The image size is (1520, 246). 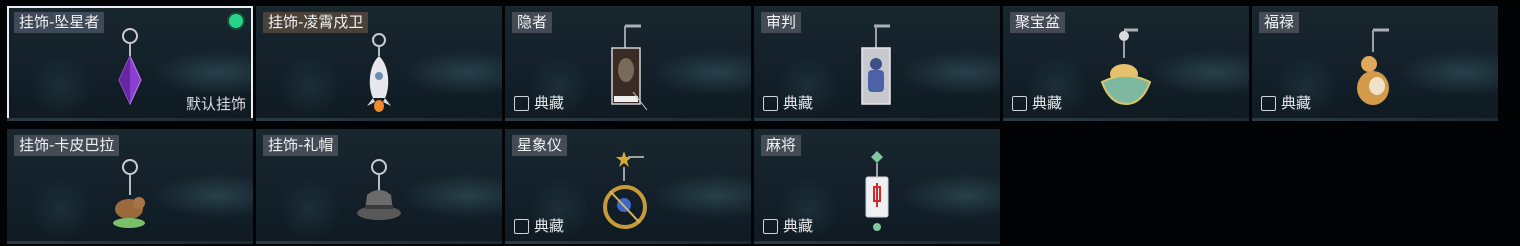 What do you see at coordinates (1038, 22) in the screenshot?
I see `charm-name: 聚宝盆` at bounding box center [1038, 22].